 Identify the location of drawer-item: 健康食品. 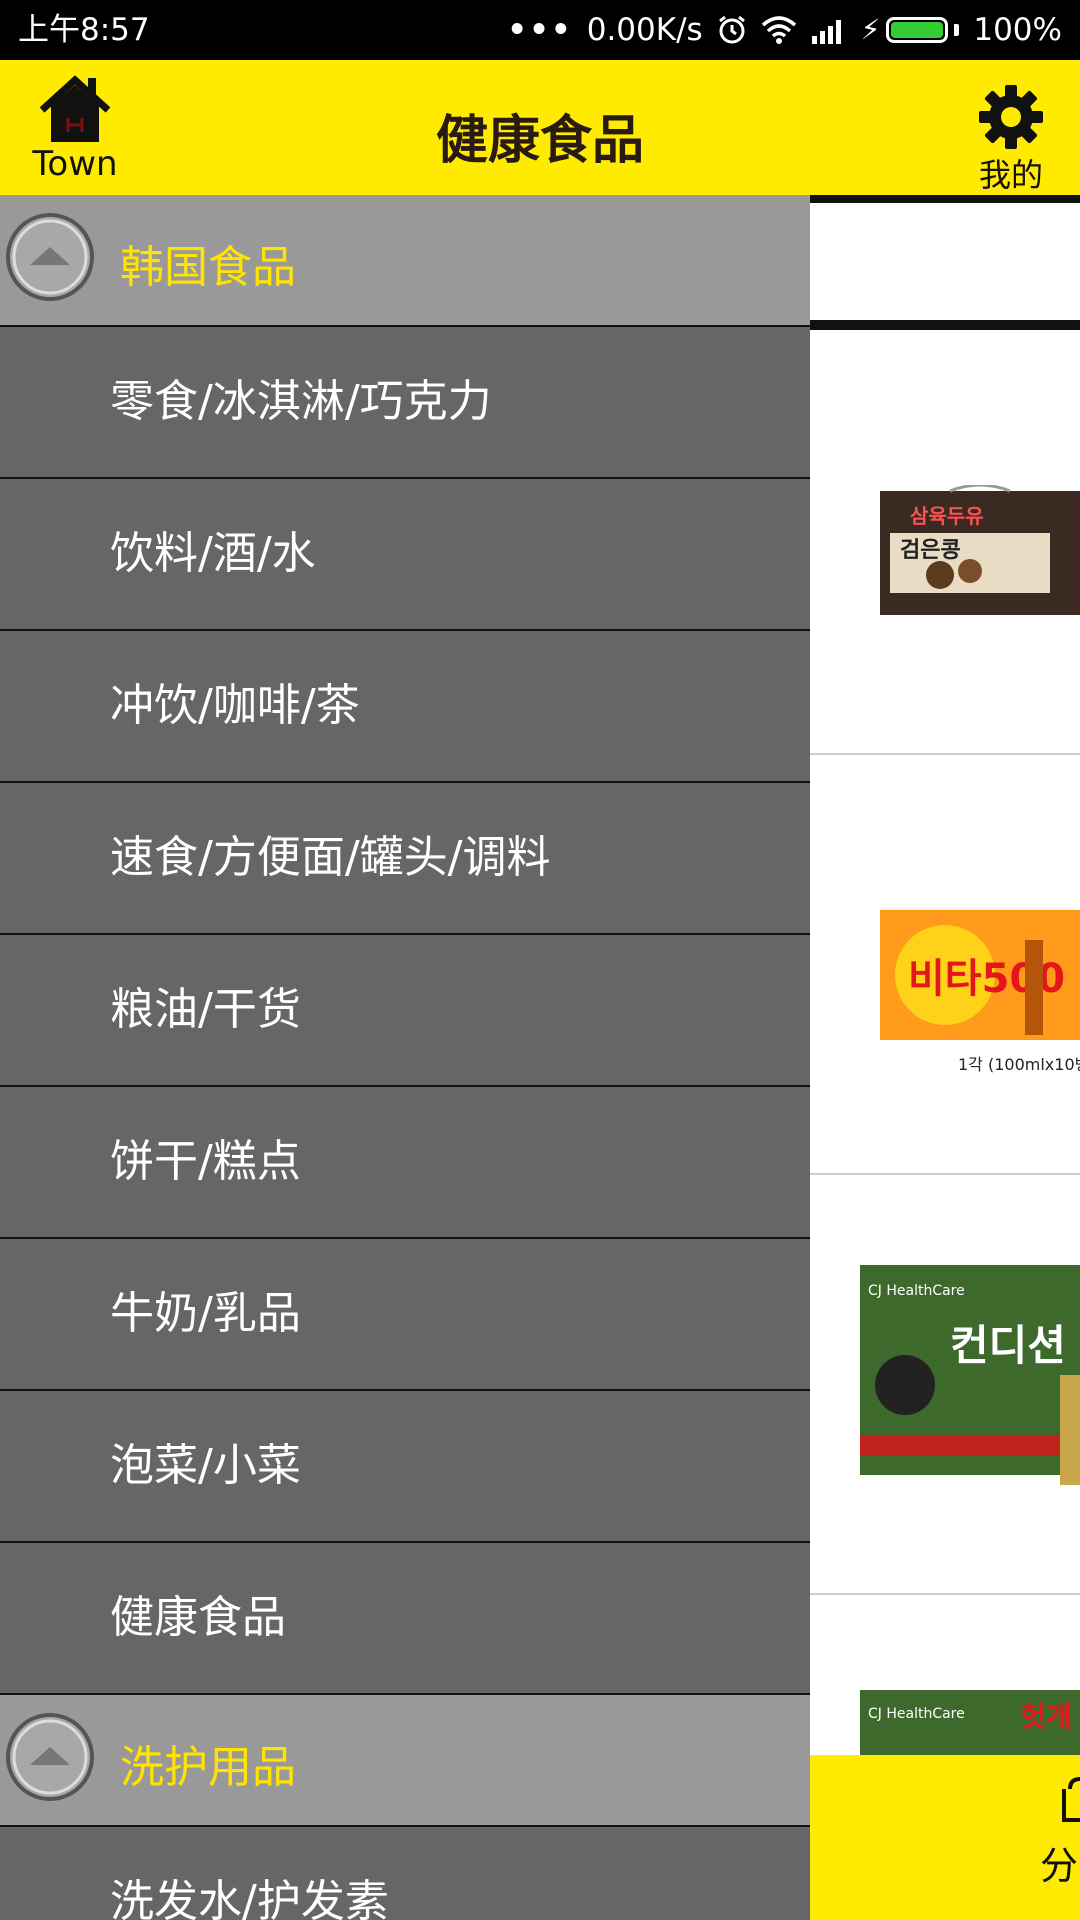
(405, 1619).